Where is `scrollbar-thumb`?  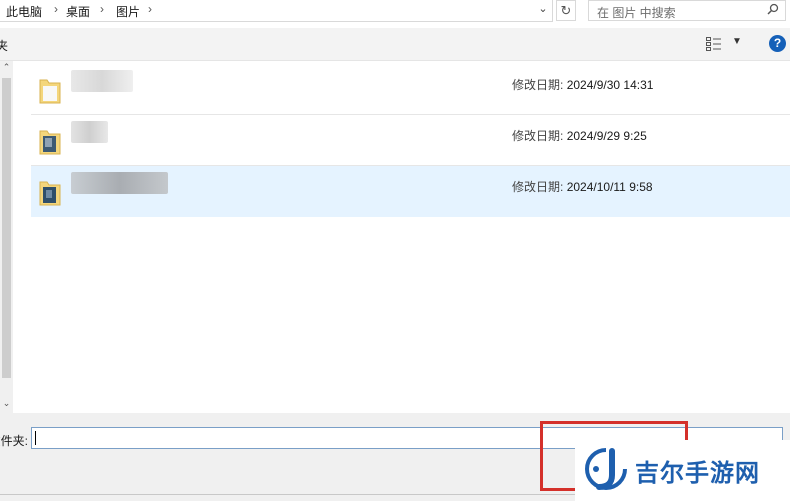 scrollbar-thumb is located at coordinates (6, 228).